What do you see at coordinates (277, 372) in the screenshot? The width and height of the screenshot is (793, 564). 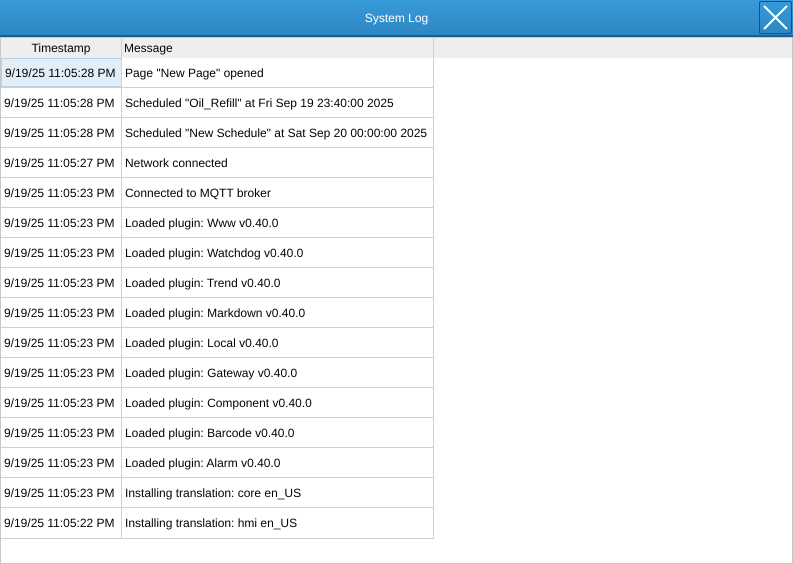 I see `table-cell: Loaded plugin: Gateway v0.40.0` at bounding box center [277, 372].